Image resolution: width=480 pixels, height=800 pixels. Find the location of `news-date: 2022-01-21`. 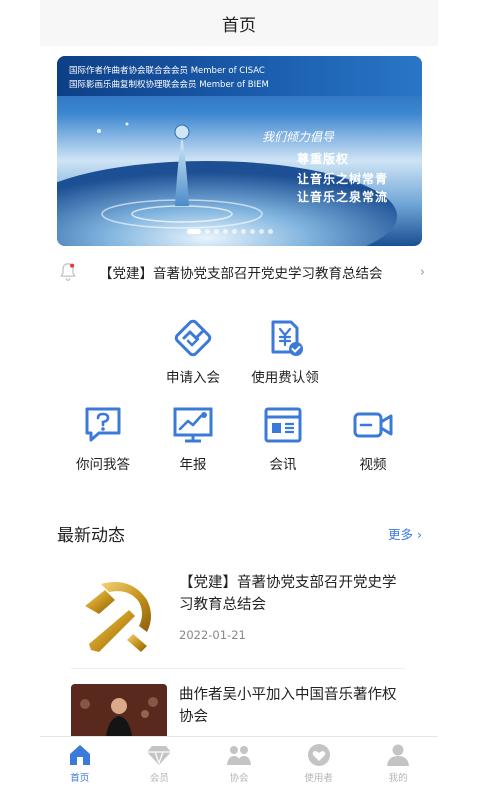

news-date: 2022-01-21 is located at coordinates (212, 635).